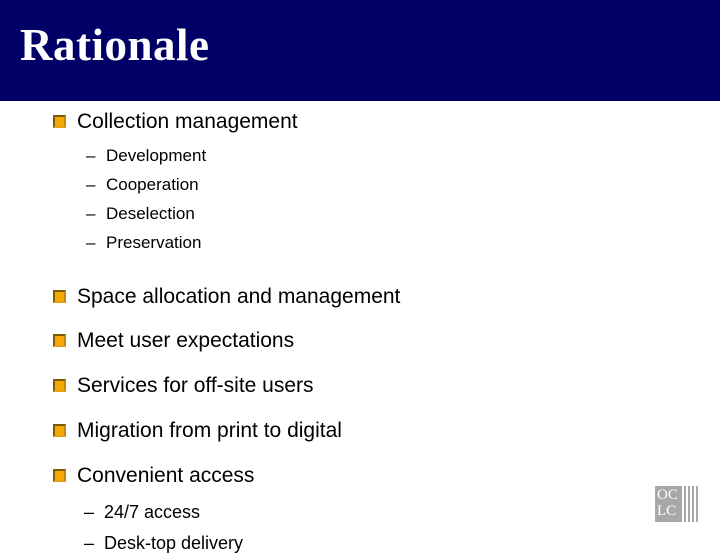 The width and height of the screenshot is (720, 556). I want to click on list-item: Collection management, so click(360, 123).